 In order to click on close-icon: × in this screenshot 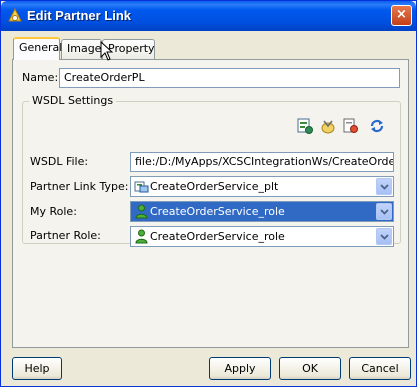, I will do `click(401, 14)`.